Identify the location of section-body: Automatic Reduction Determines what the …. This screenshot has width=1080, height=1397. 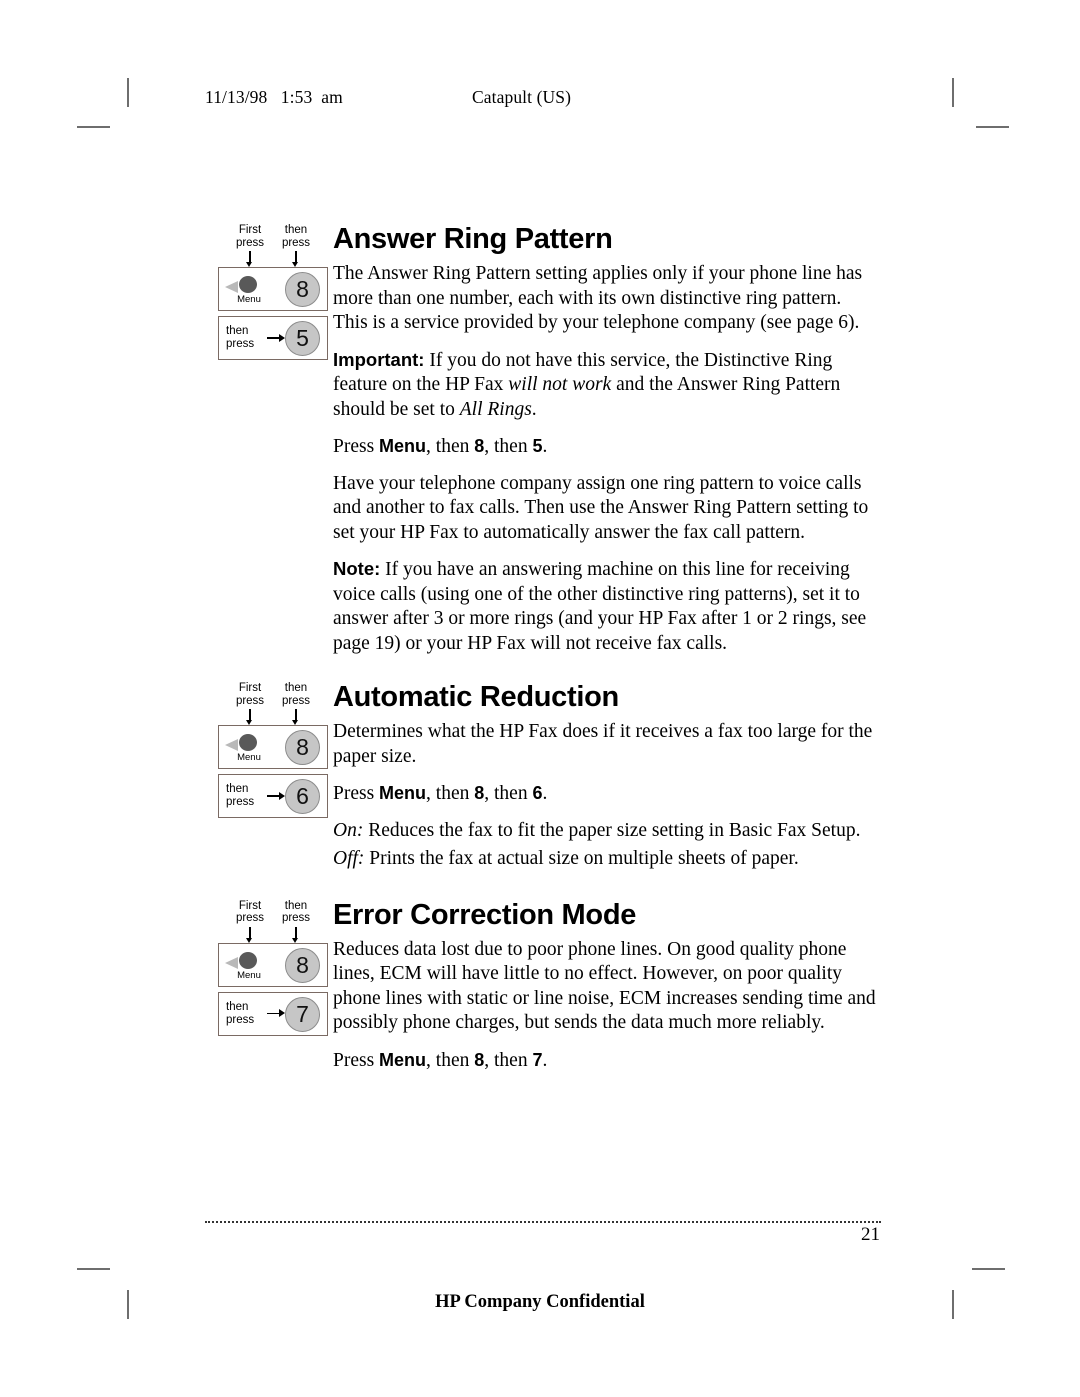
(606, 777).